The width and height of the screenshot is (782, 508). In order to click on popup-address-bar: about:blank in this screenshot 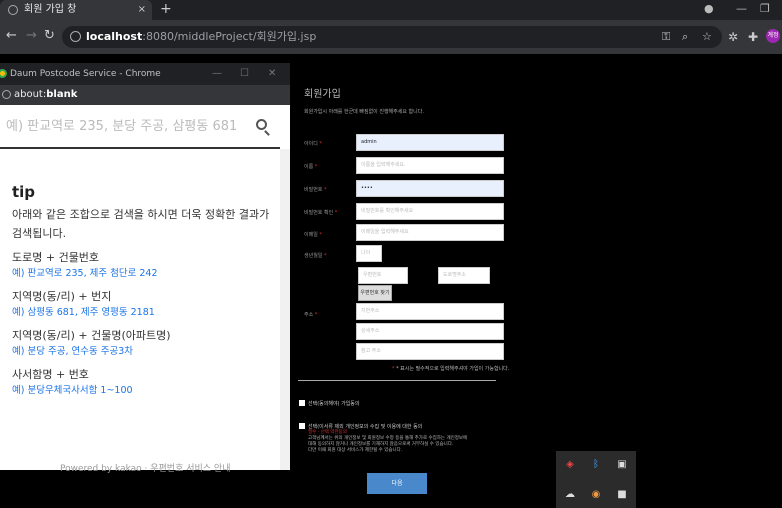, I will do `click(145, 95)`.